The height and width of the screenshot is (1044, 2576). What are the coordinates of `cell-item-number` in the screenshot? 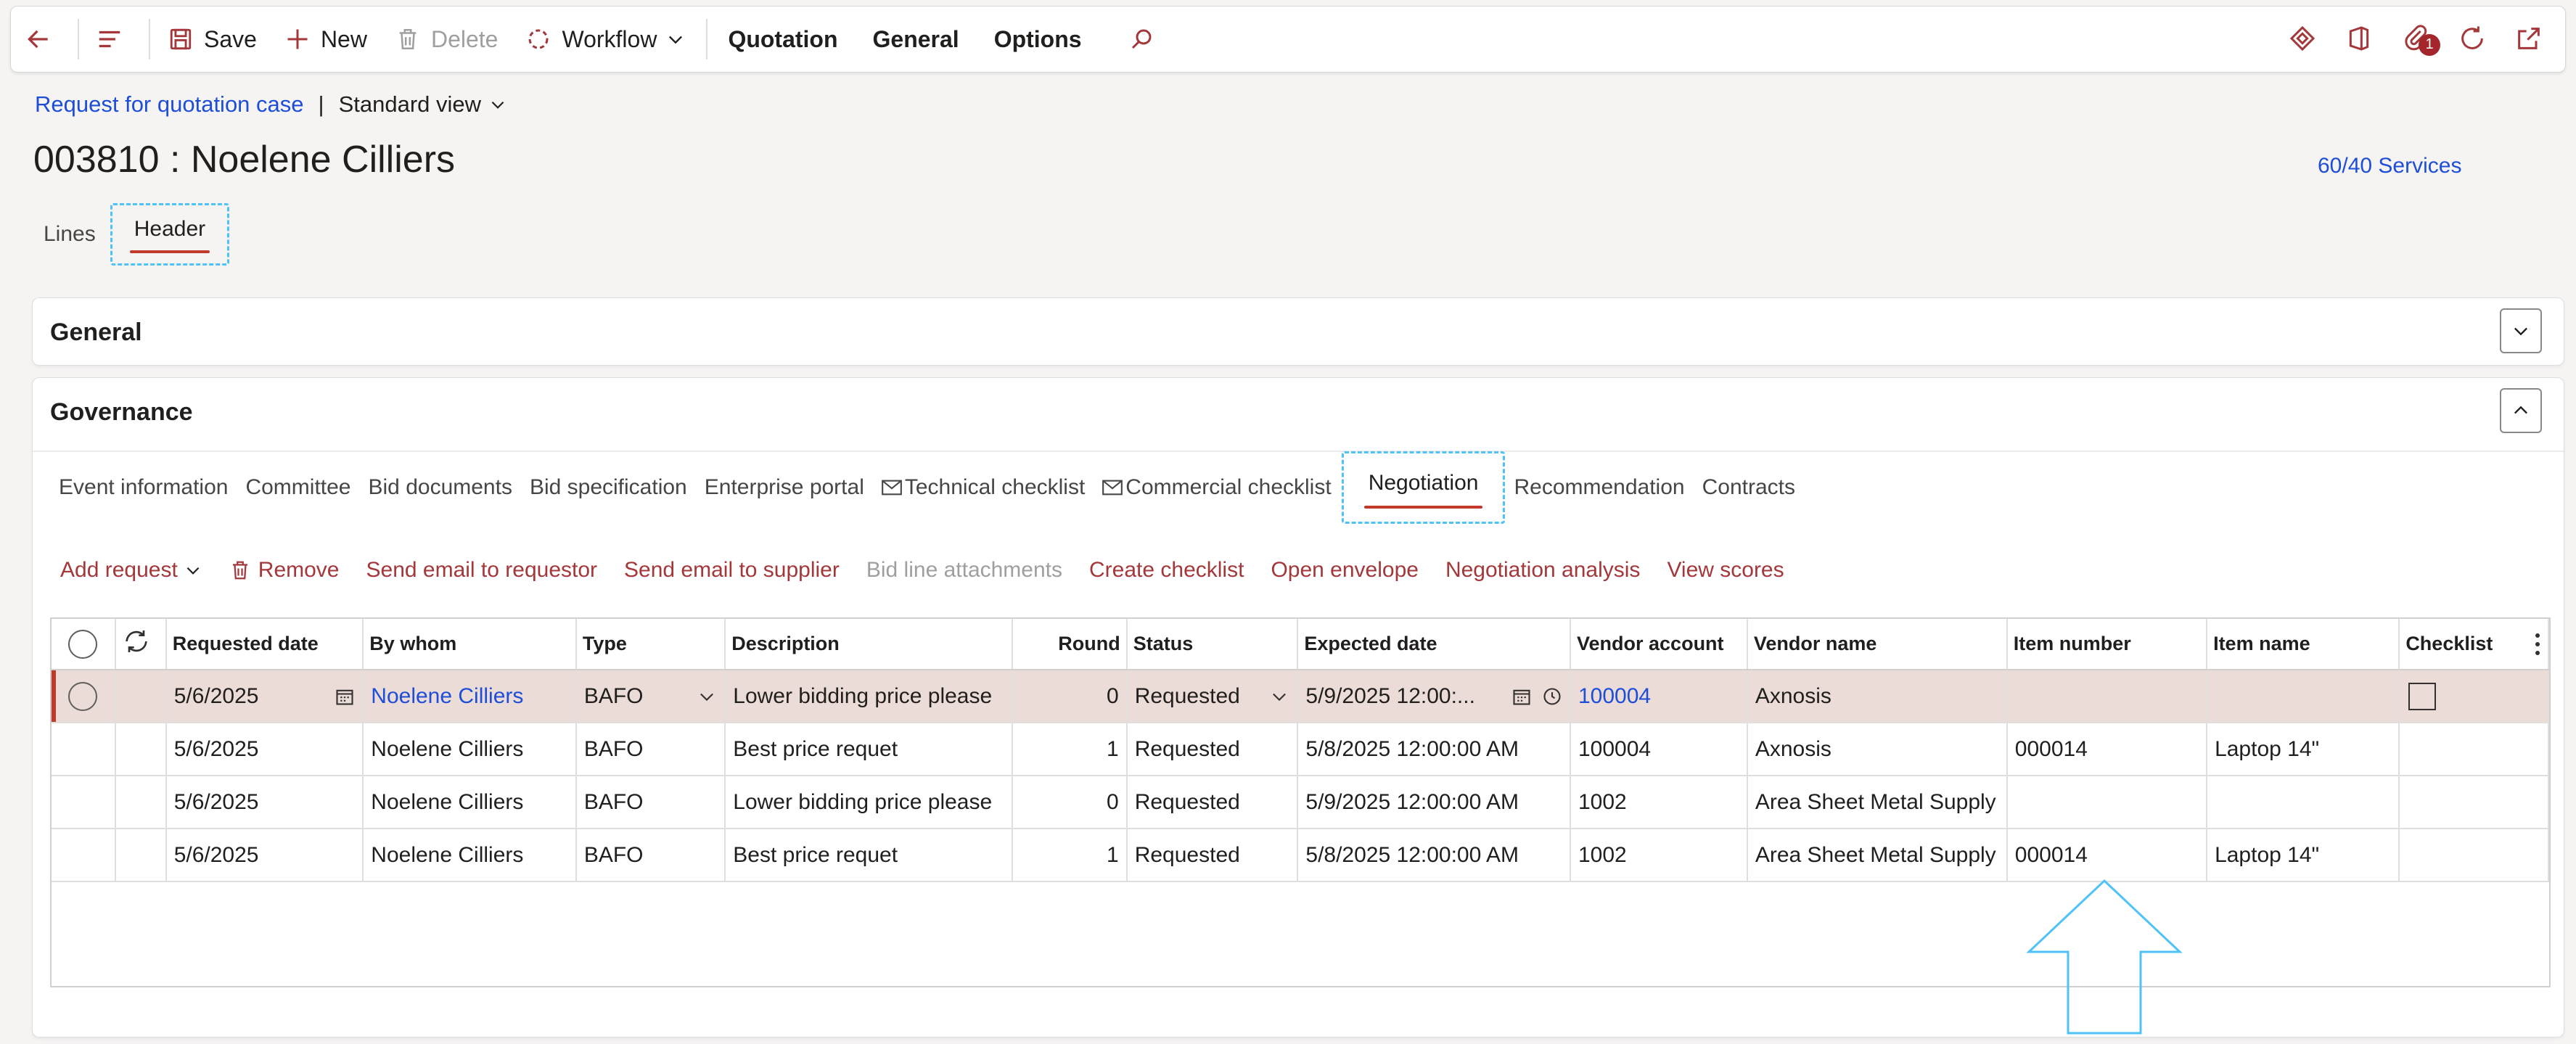 It's located at (2107, 696).